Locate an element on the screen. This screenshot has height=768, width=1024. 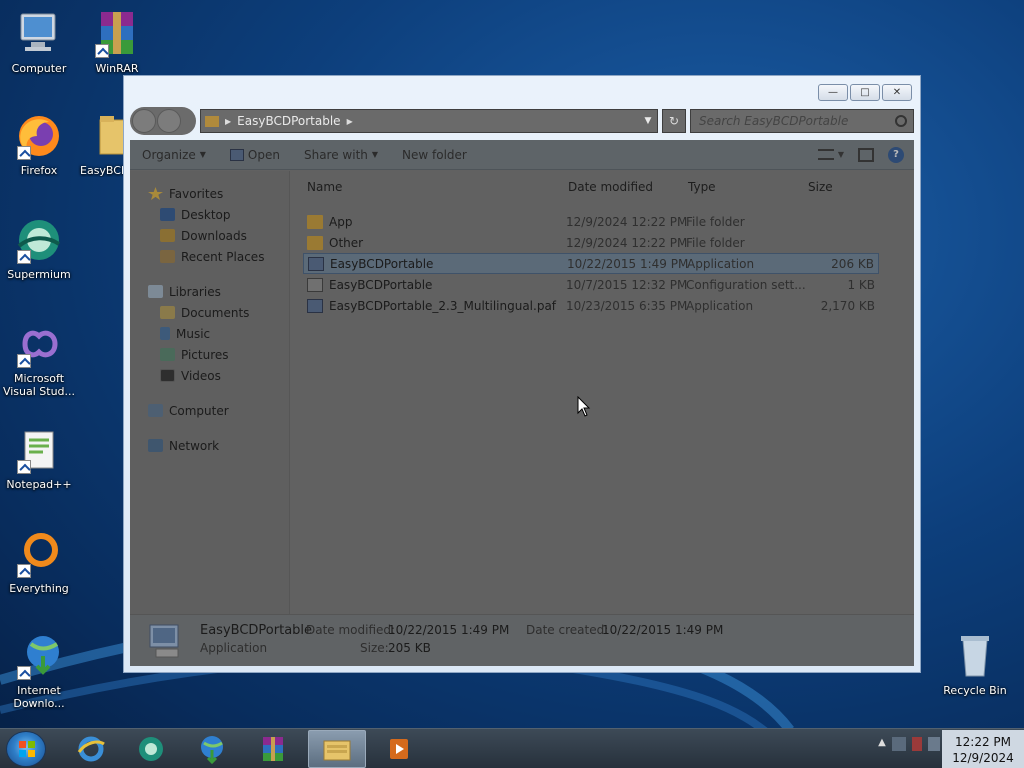
nav-network: Network is located at coordinates (209, 445).